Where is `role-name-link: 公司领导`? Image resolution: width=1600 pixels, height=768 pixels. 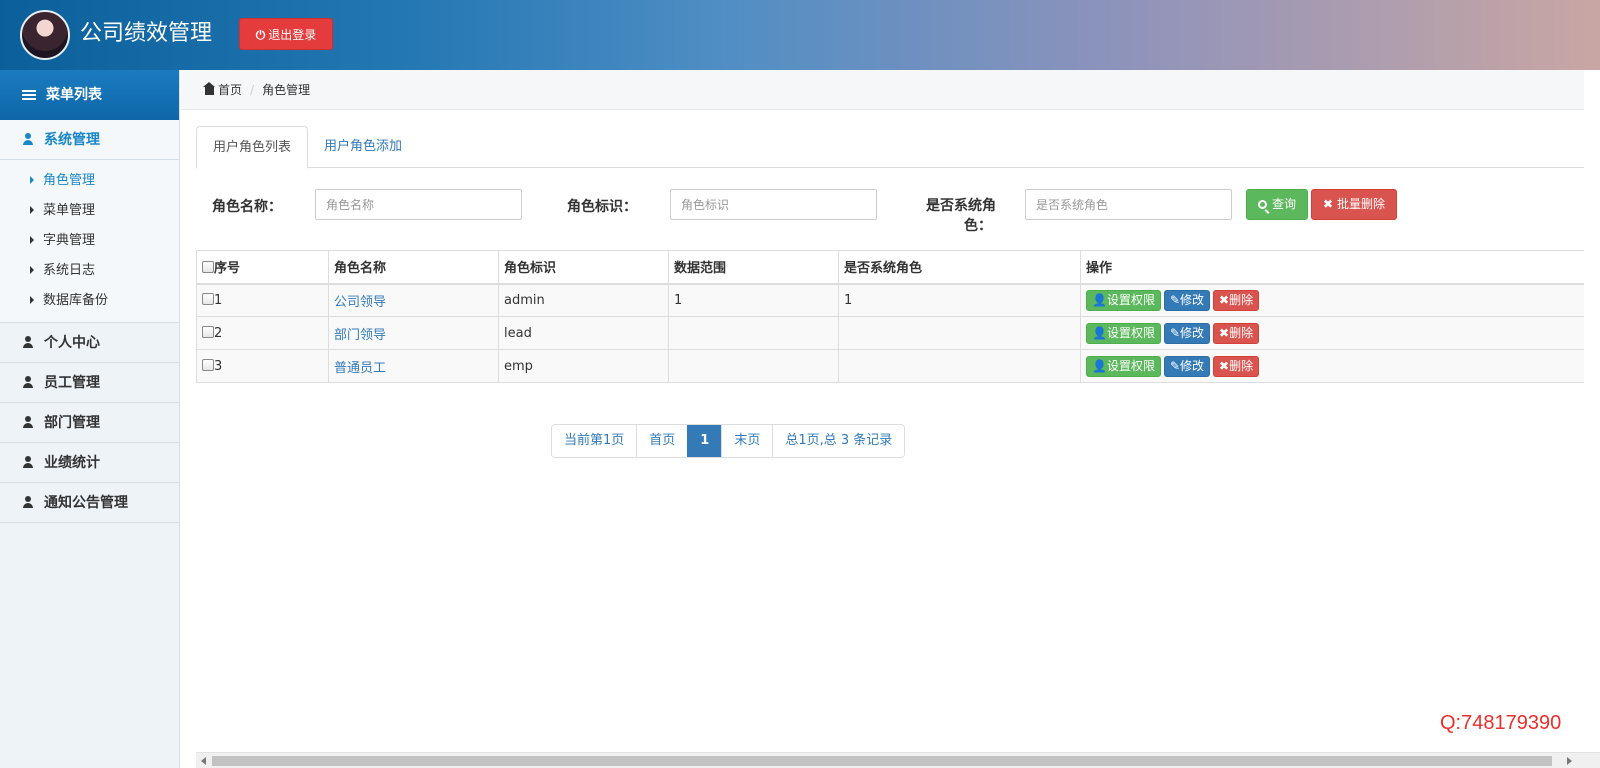 role-name-link: 公司领导 is located at coordinates (360, 302).